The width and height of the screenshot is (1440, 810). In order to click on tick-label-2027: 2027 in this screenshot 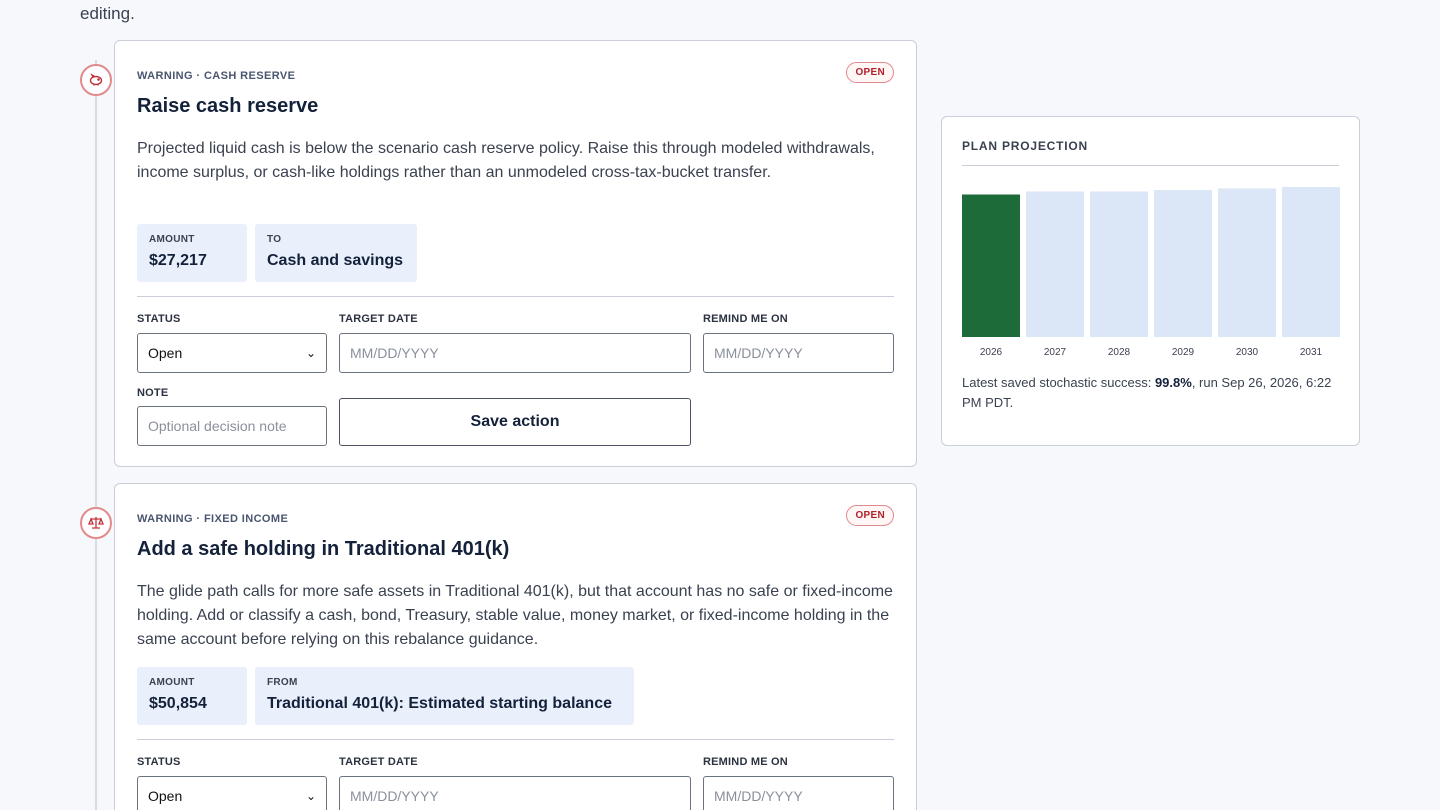, I will do `click(1055, 352)`.